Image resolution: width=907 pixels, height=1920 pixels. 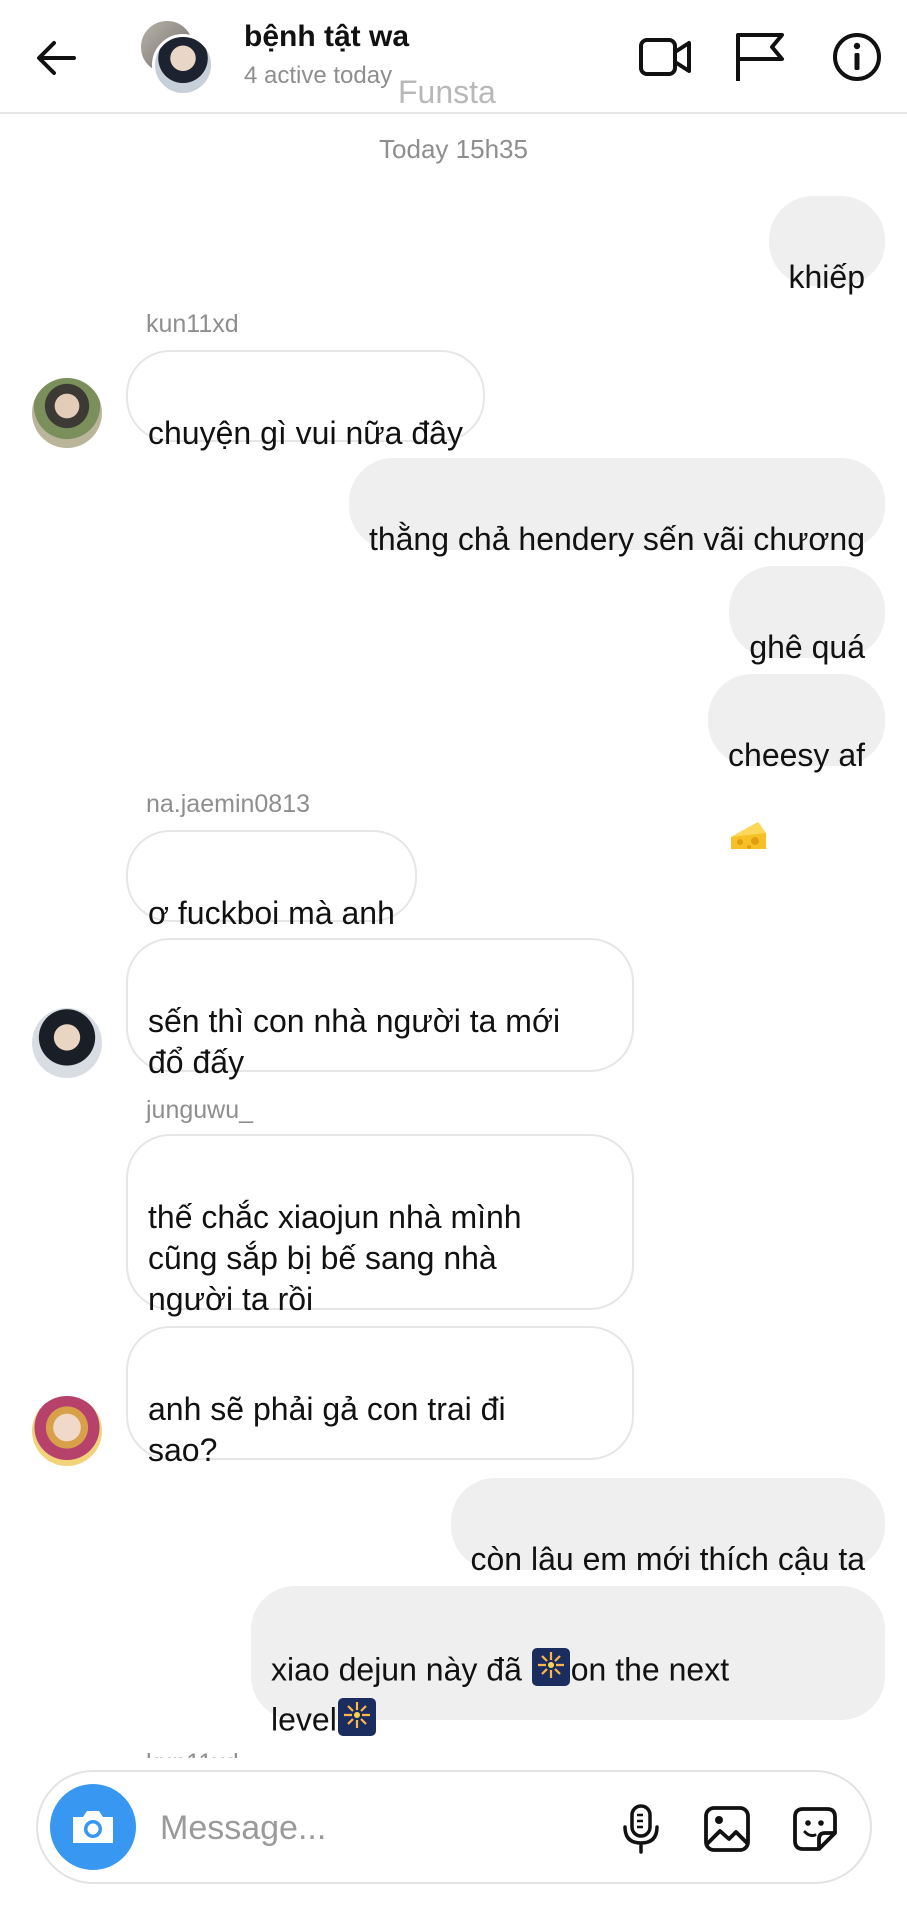 What do you see at coordinates (327, 1429) in the screenshot?
I see `message-text: anh sẽ phải gả con trai đi sao?` at bounding box center [327, 1429].